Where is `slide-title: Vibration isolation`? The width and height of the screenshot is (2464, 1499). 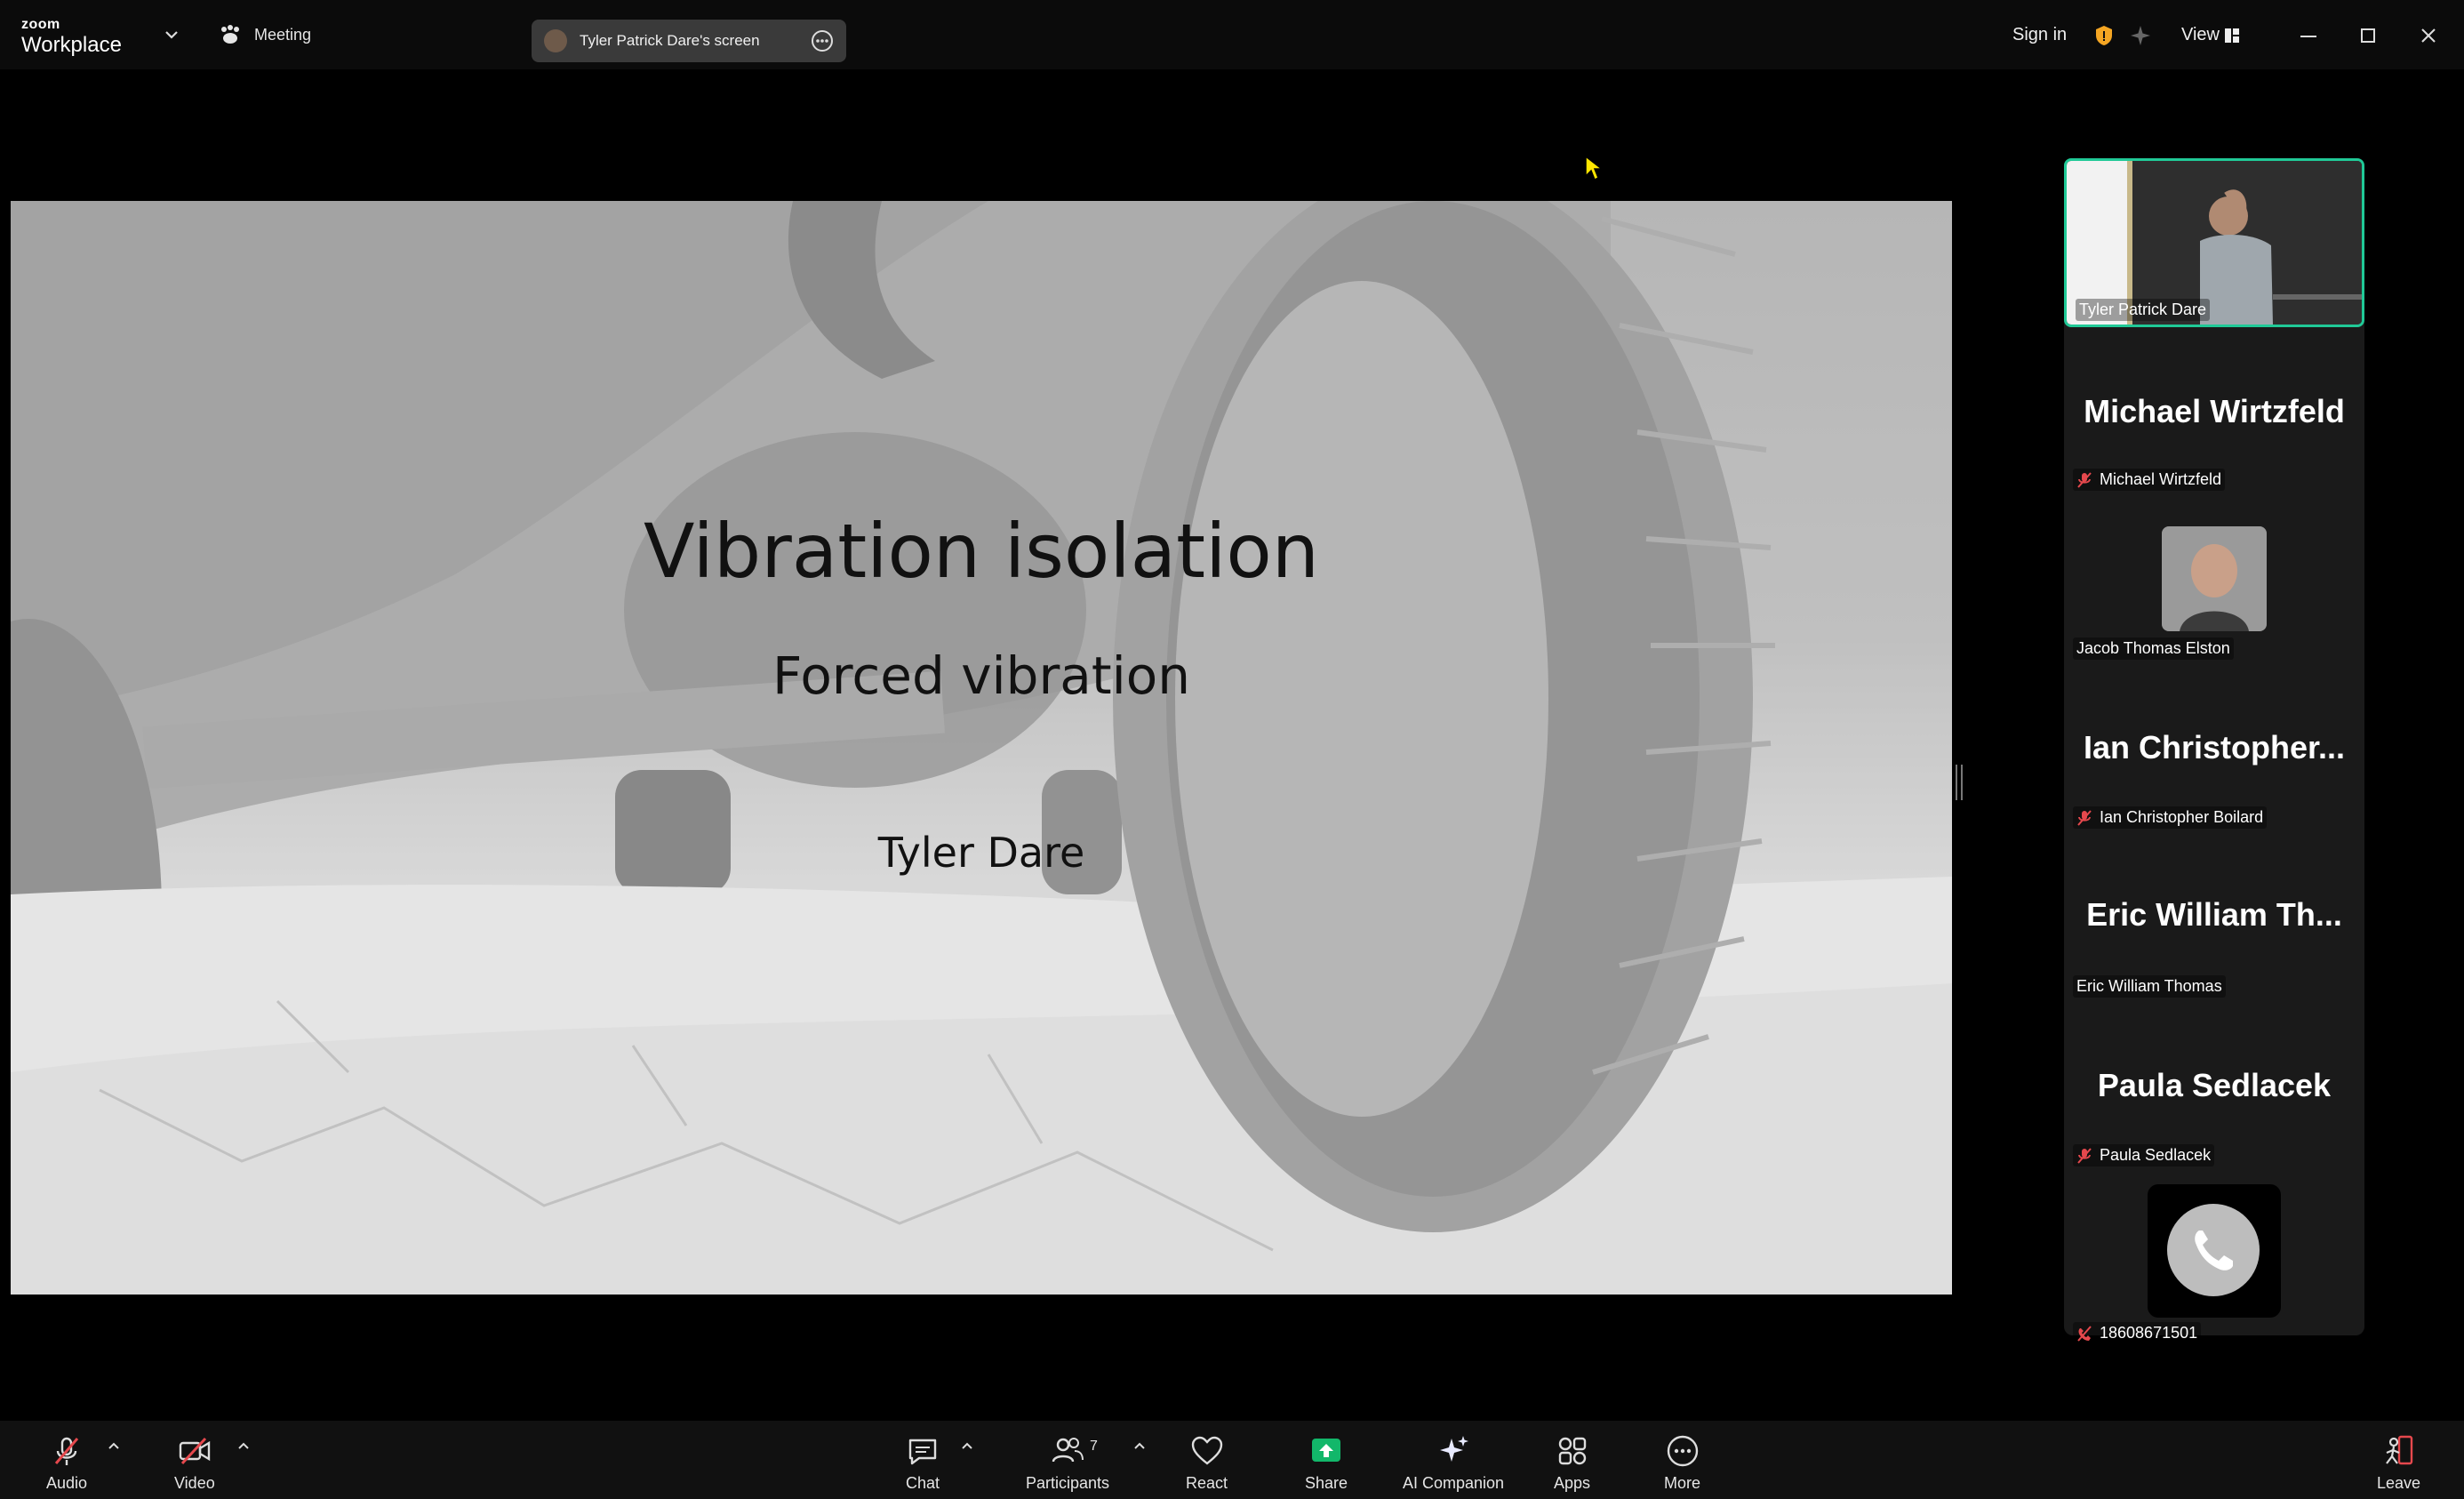
slide-title: Vibration isolation is located at coordinates (981, 551).